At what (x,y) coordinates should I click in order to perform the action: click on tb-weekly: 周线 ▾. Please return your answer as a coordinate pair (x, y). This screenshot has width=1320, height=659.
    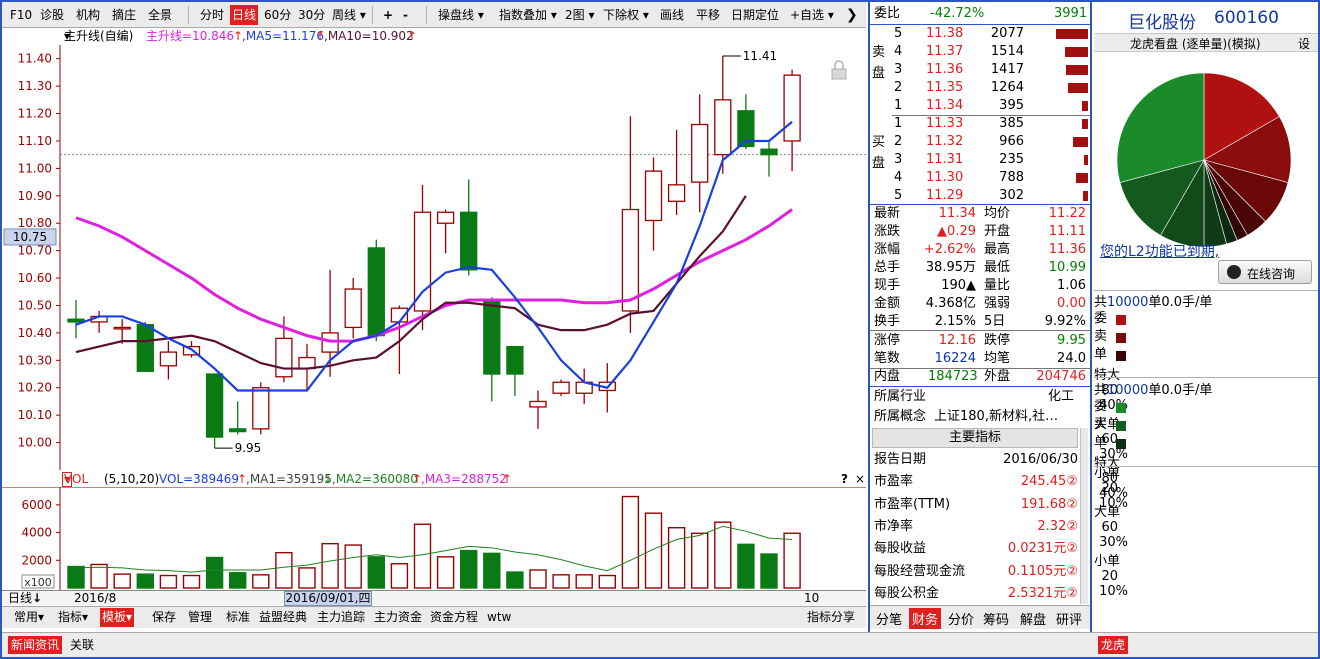
    Looking at the image, I should click on (349, 15).